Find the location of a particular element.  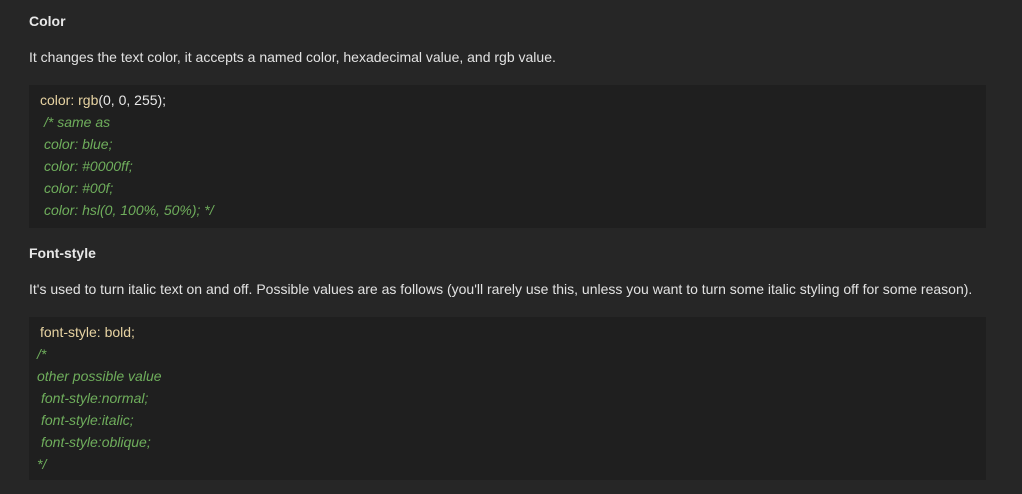

code-declaration: color: rgb(0, 0, 255); is located at coordinates (103, 100).